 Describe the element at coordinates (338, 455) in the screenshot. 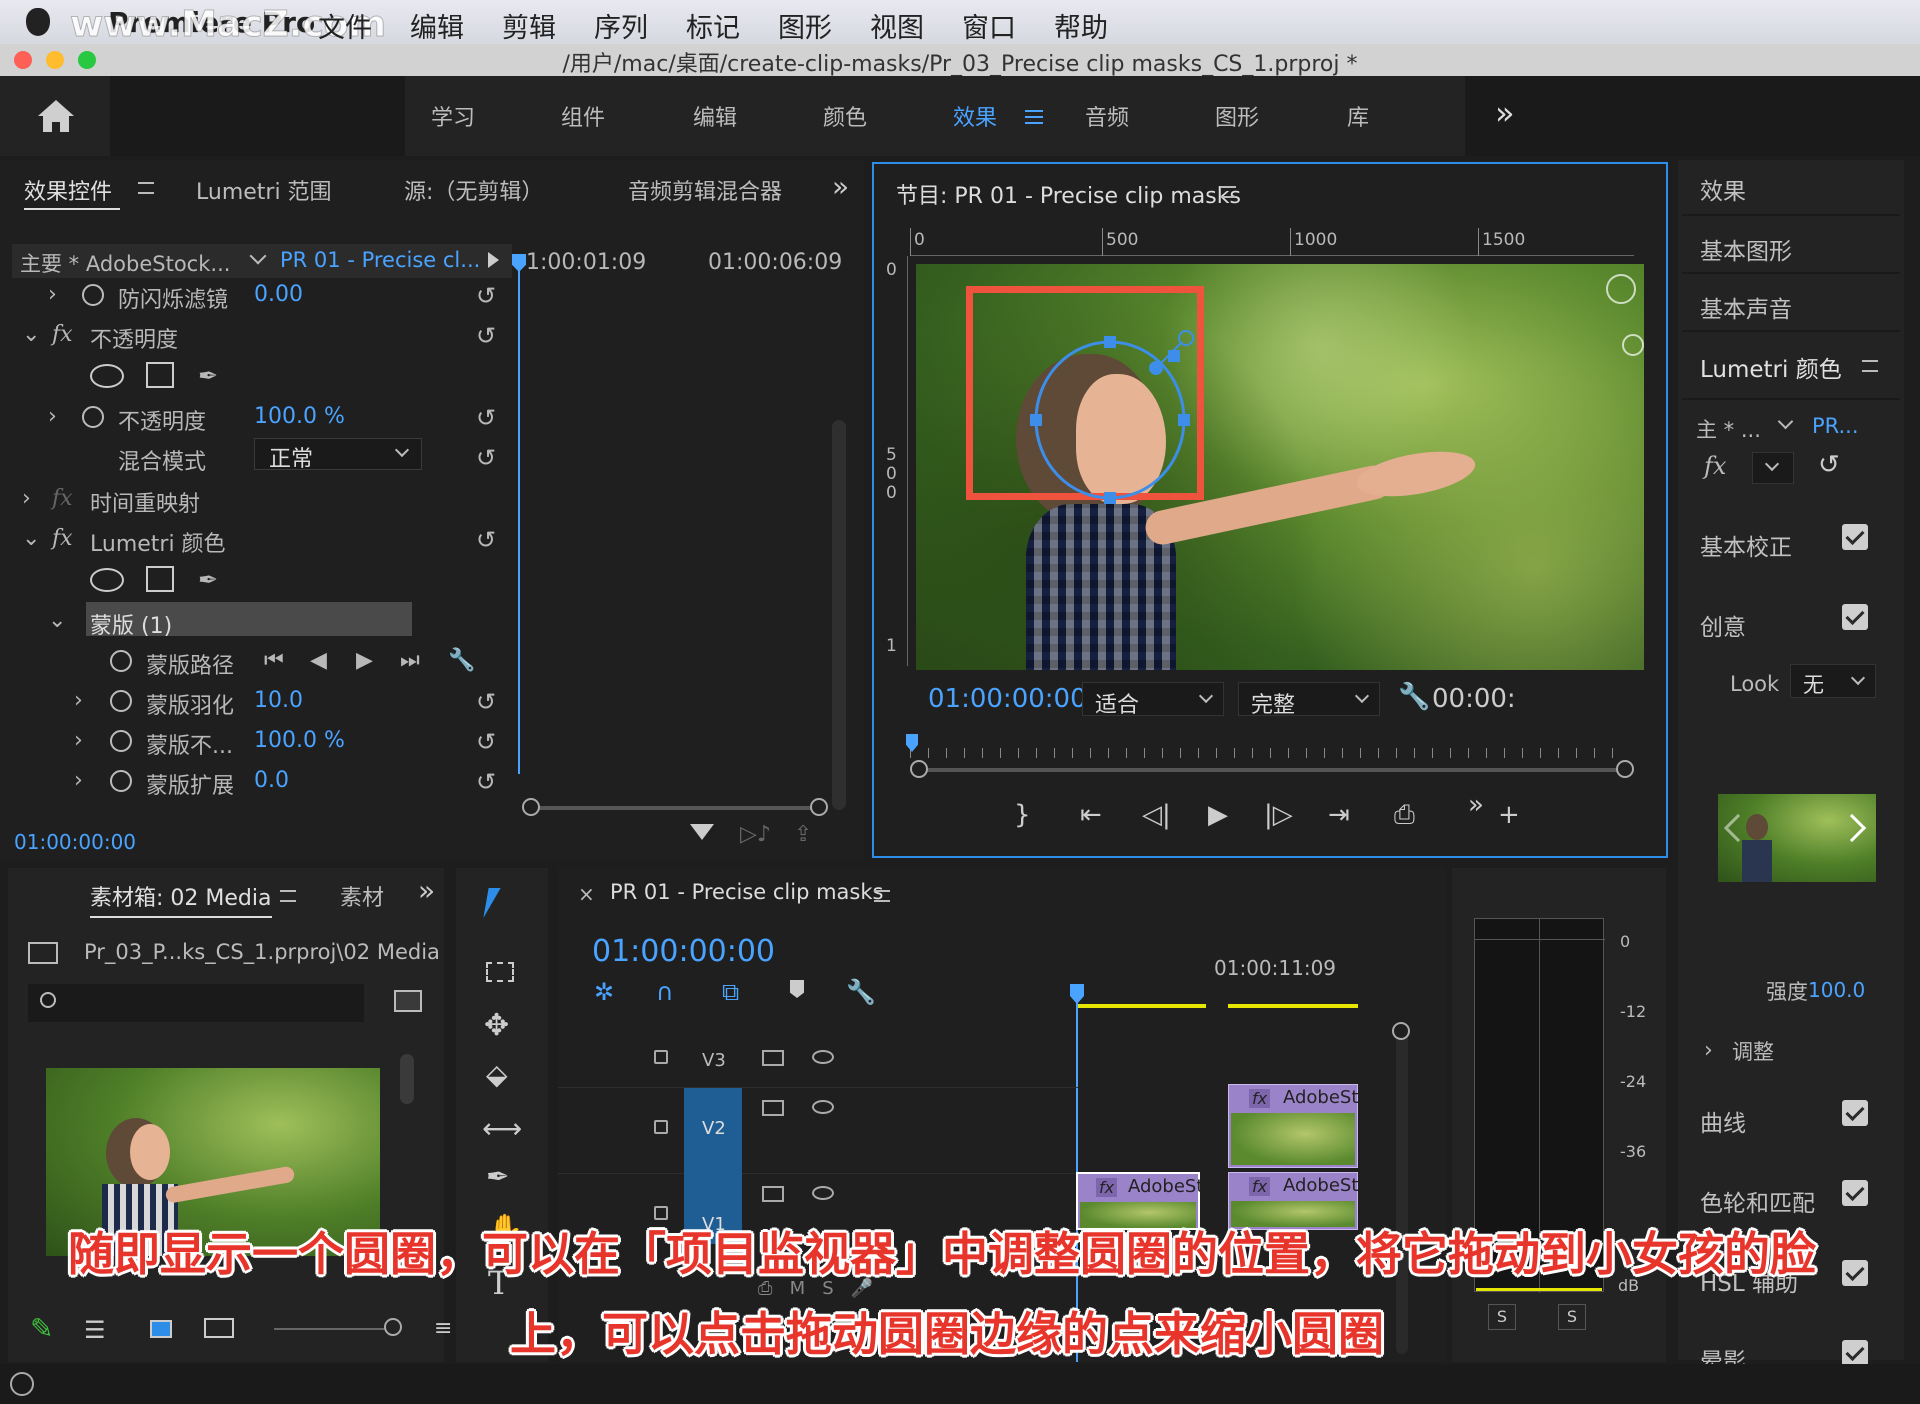

I see `blend-mode-select: 正常` at that location.